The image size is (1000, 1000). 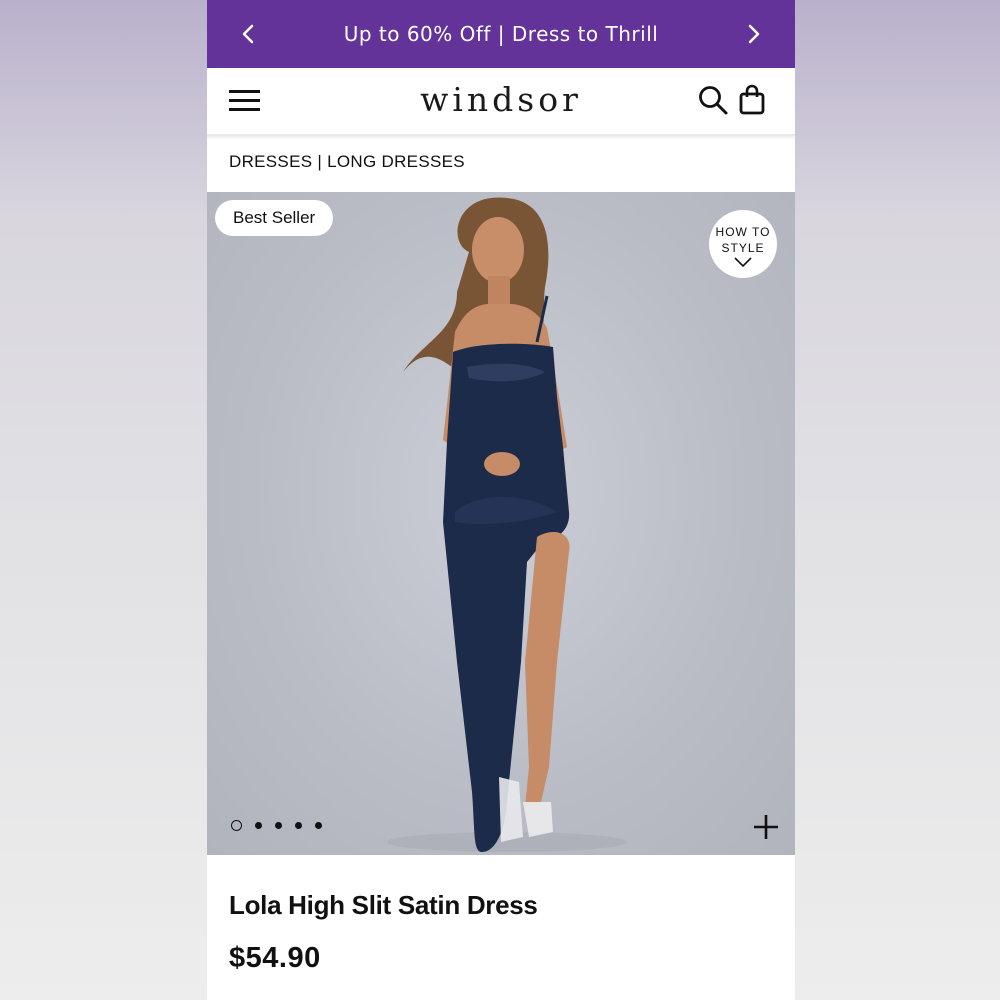 What do you see at coordinates (501, 137) in the screenshot?
I see `header-divider` at bounding box center [501, 137].